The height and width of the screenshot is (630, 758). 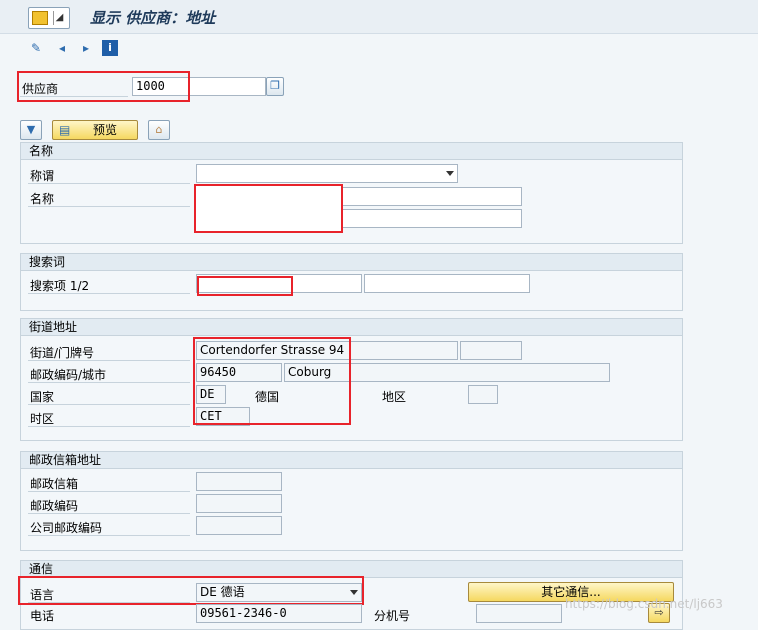 I want to click on preview-label: 预览, so click(x=104, y=130).